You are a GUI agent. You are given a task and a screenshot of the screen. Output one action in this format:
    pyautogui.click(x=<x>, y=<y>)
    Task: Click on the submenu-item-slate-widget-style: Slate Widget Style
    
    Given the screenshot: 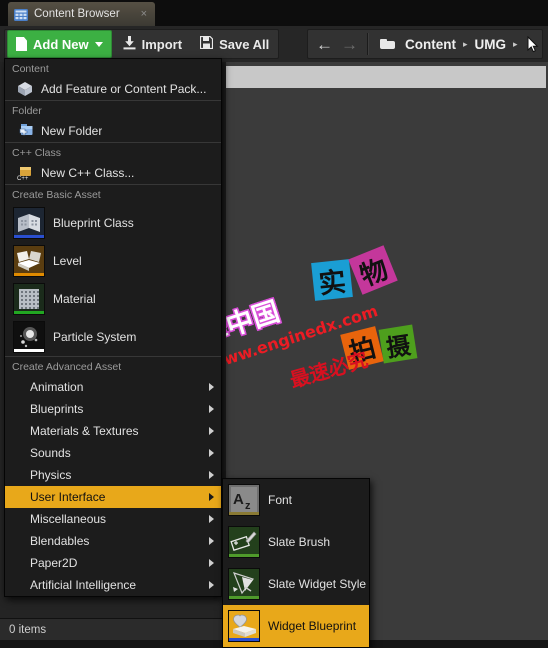 What is the action you would take?
    pyautogui.click(x=296, y=584)
    